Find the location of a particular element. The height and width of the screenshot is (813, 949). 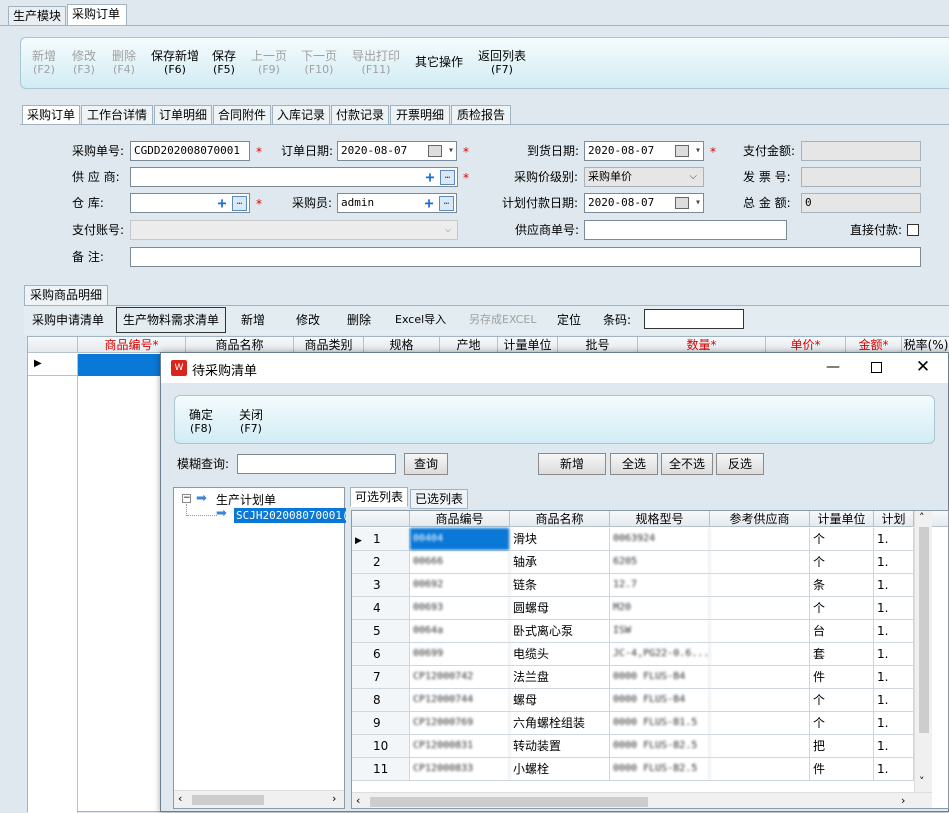

tree-child-item: SCJH202008070001(A is located at coordinates (290, 515).